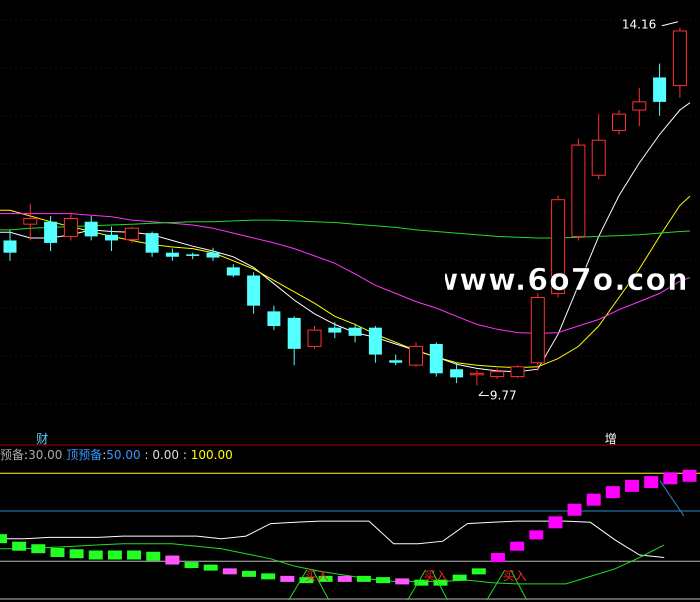 The image size is (700, 602). I want to click on low-price-label: 9.77, so click(503, 396).